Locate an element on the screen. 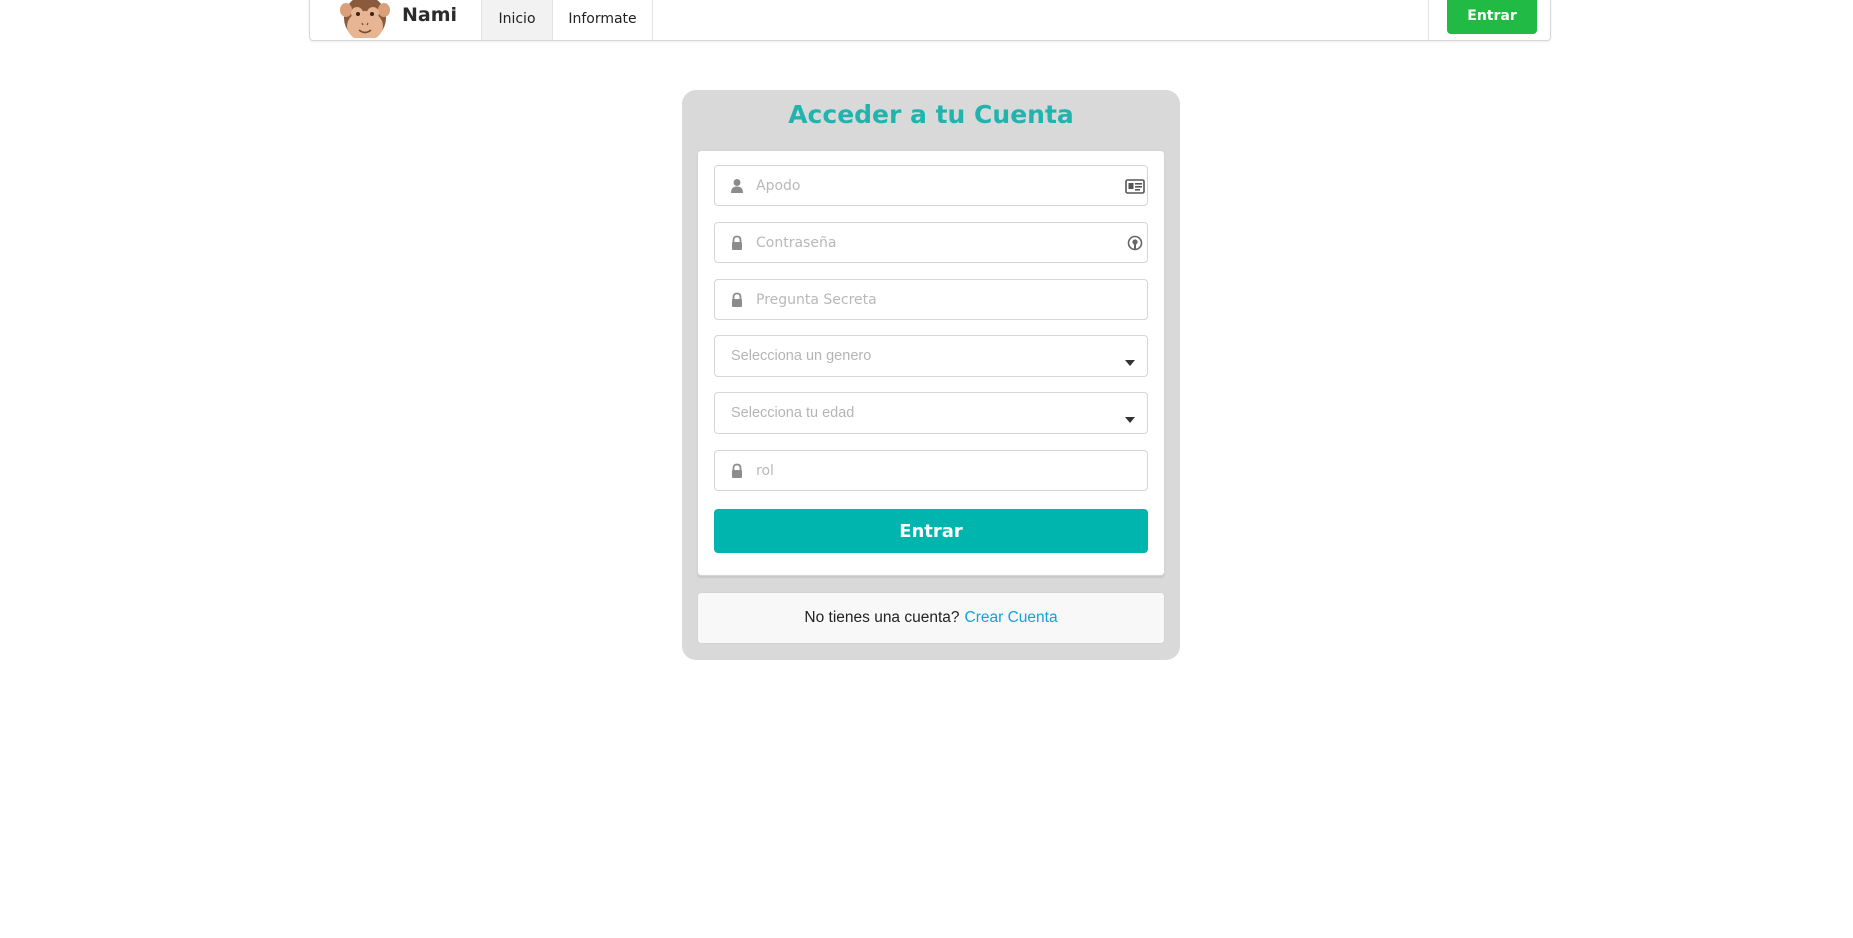 This screenshot has height=938, width=1853. nav-item-label: Inicio is located at coordinates (517, 19).